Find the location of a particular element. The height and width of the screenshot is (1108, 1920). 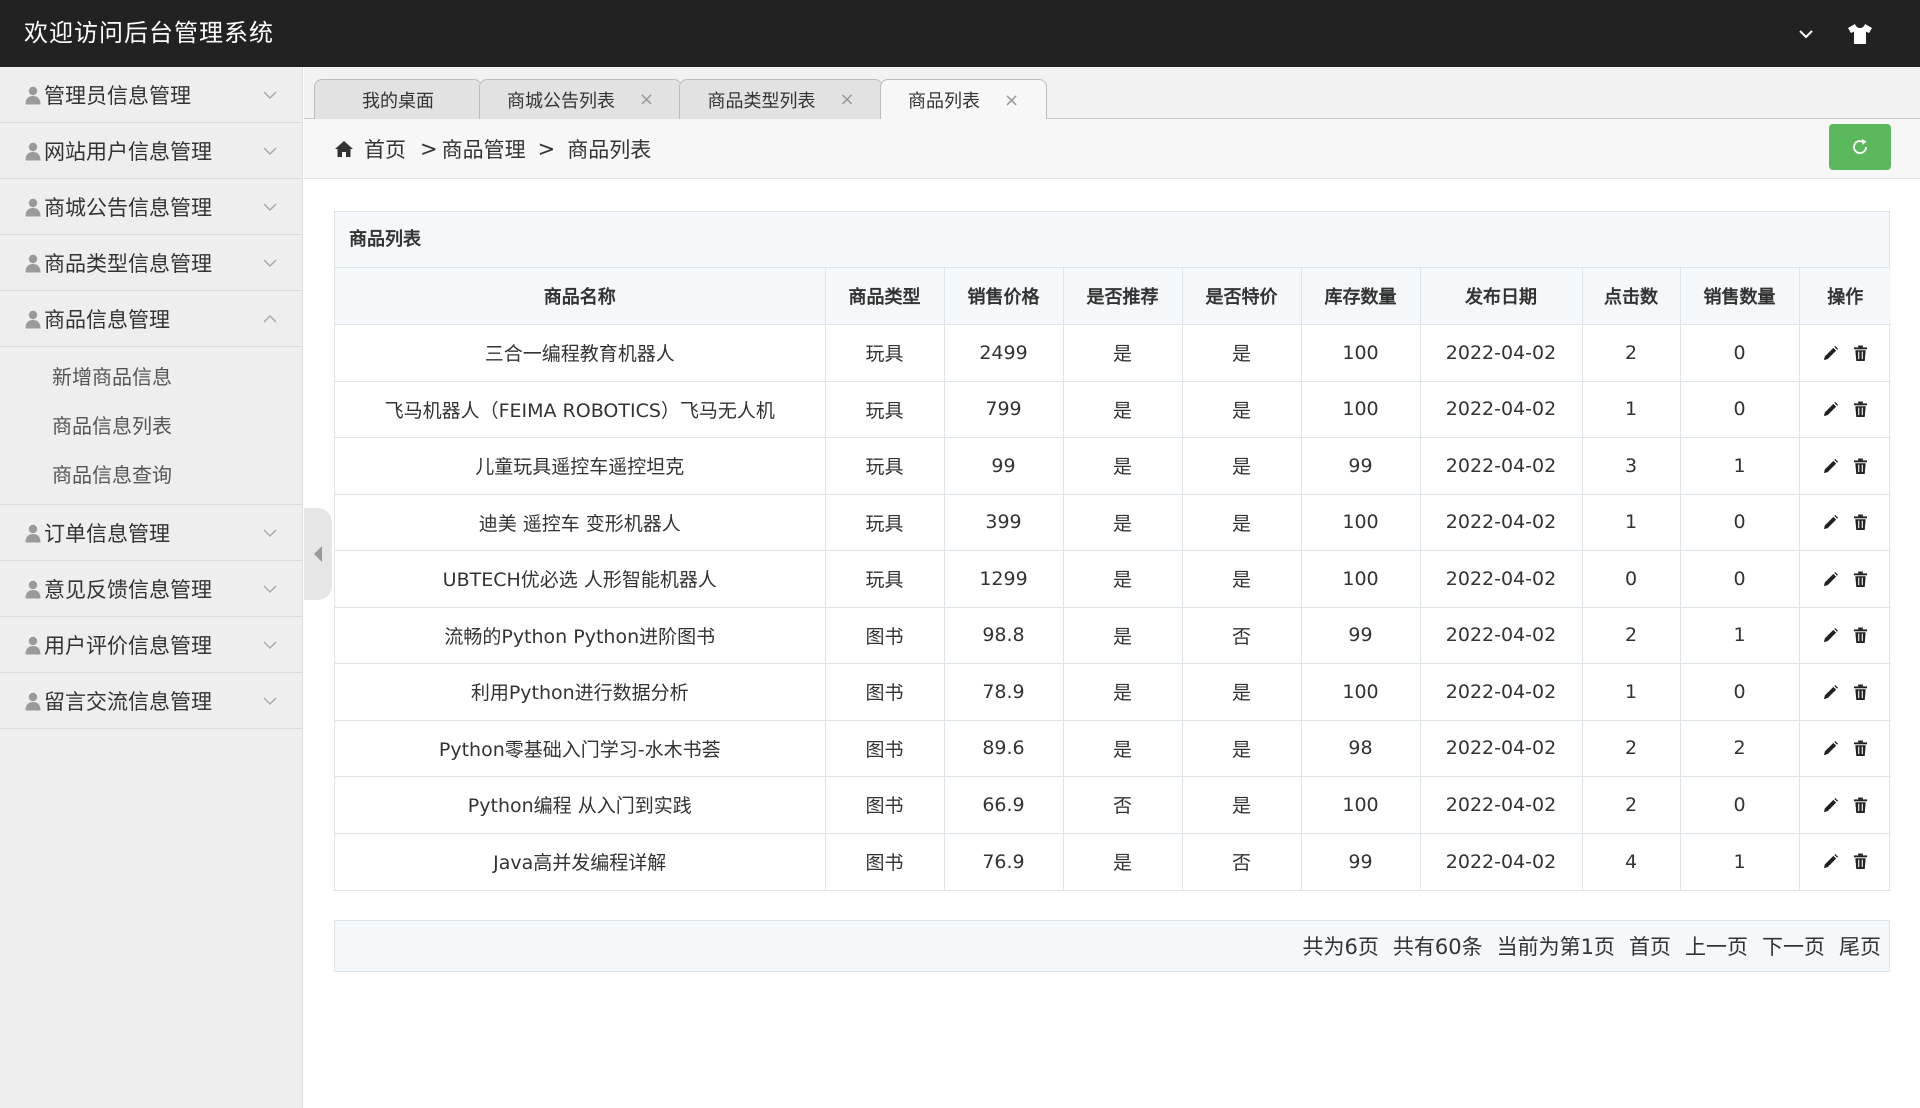

app-title: 欢迎访问后台管理系统 is located at coordinates (149, 33).